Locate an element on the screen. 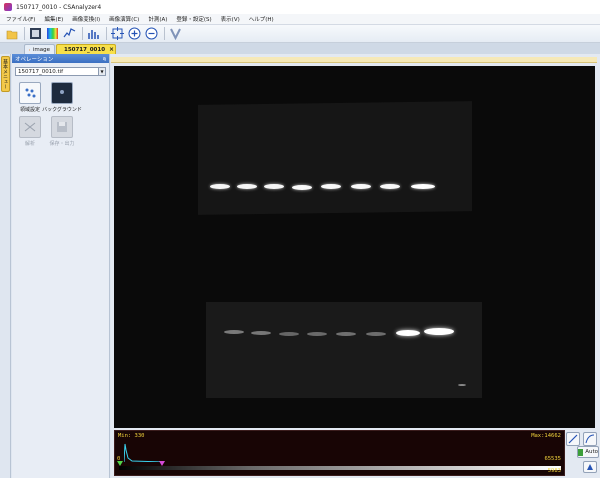  intensity-scale is located at coordinates (340, 468).